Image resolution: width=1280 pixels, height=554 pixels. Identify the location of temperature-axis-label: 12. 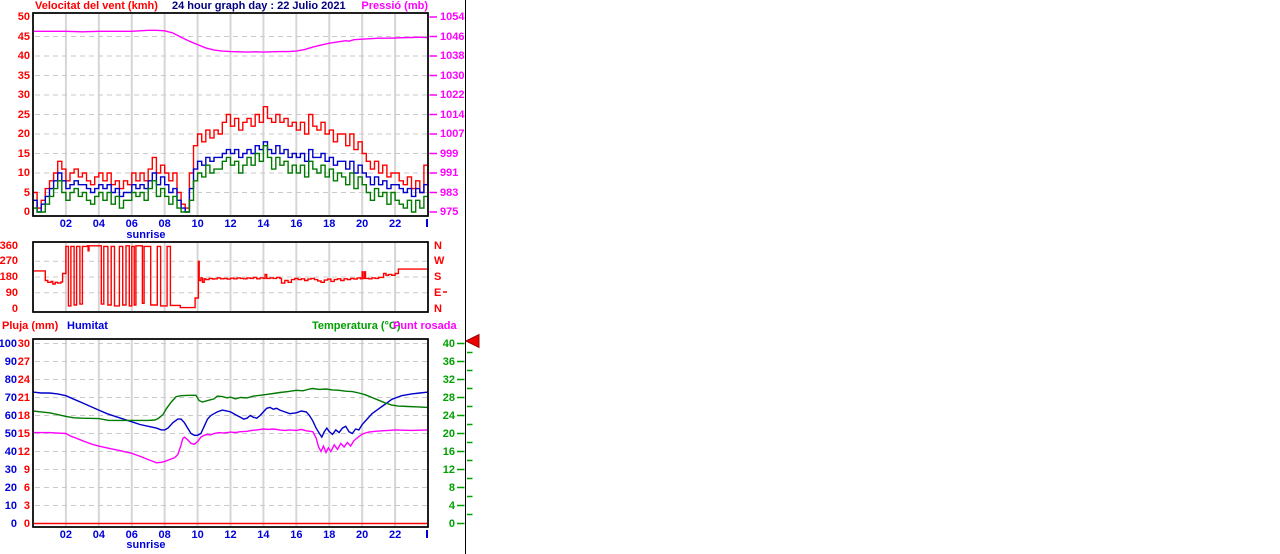
(448, 469).